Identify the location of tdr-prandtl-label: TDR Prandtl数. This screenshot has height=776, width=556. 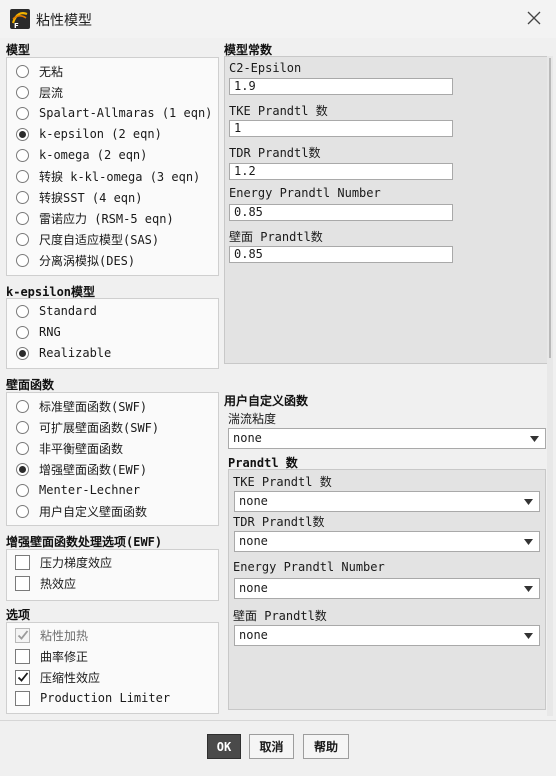
(275, 153).